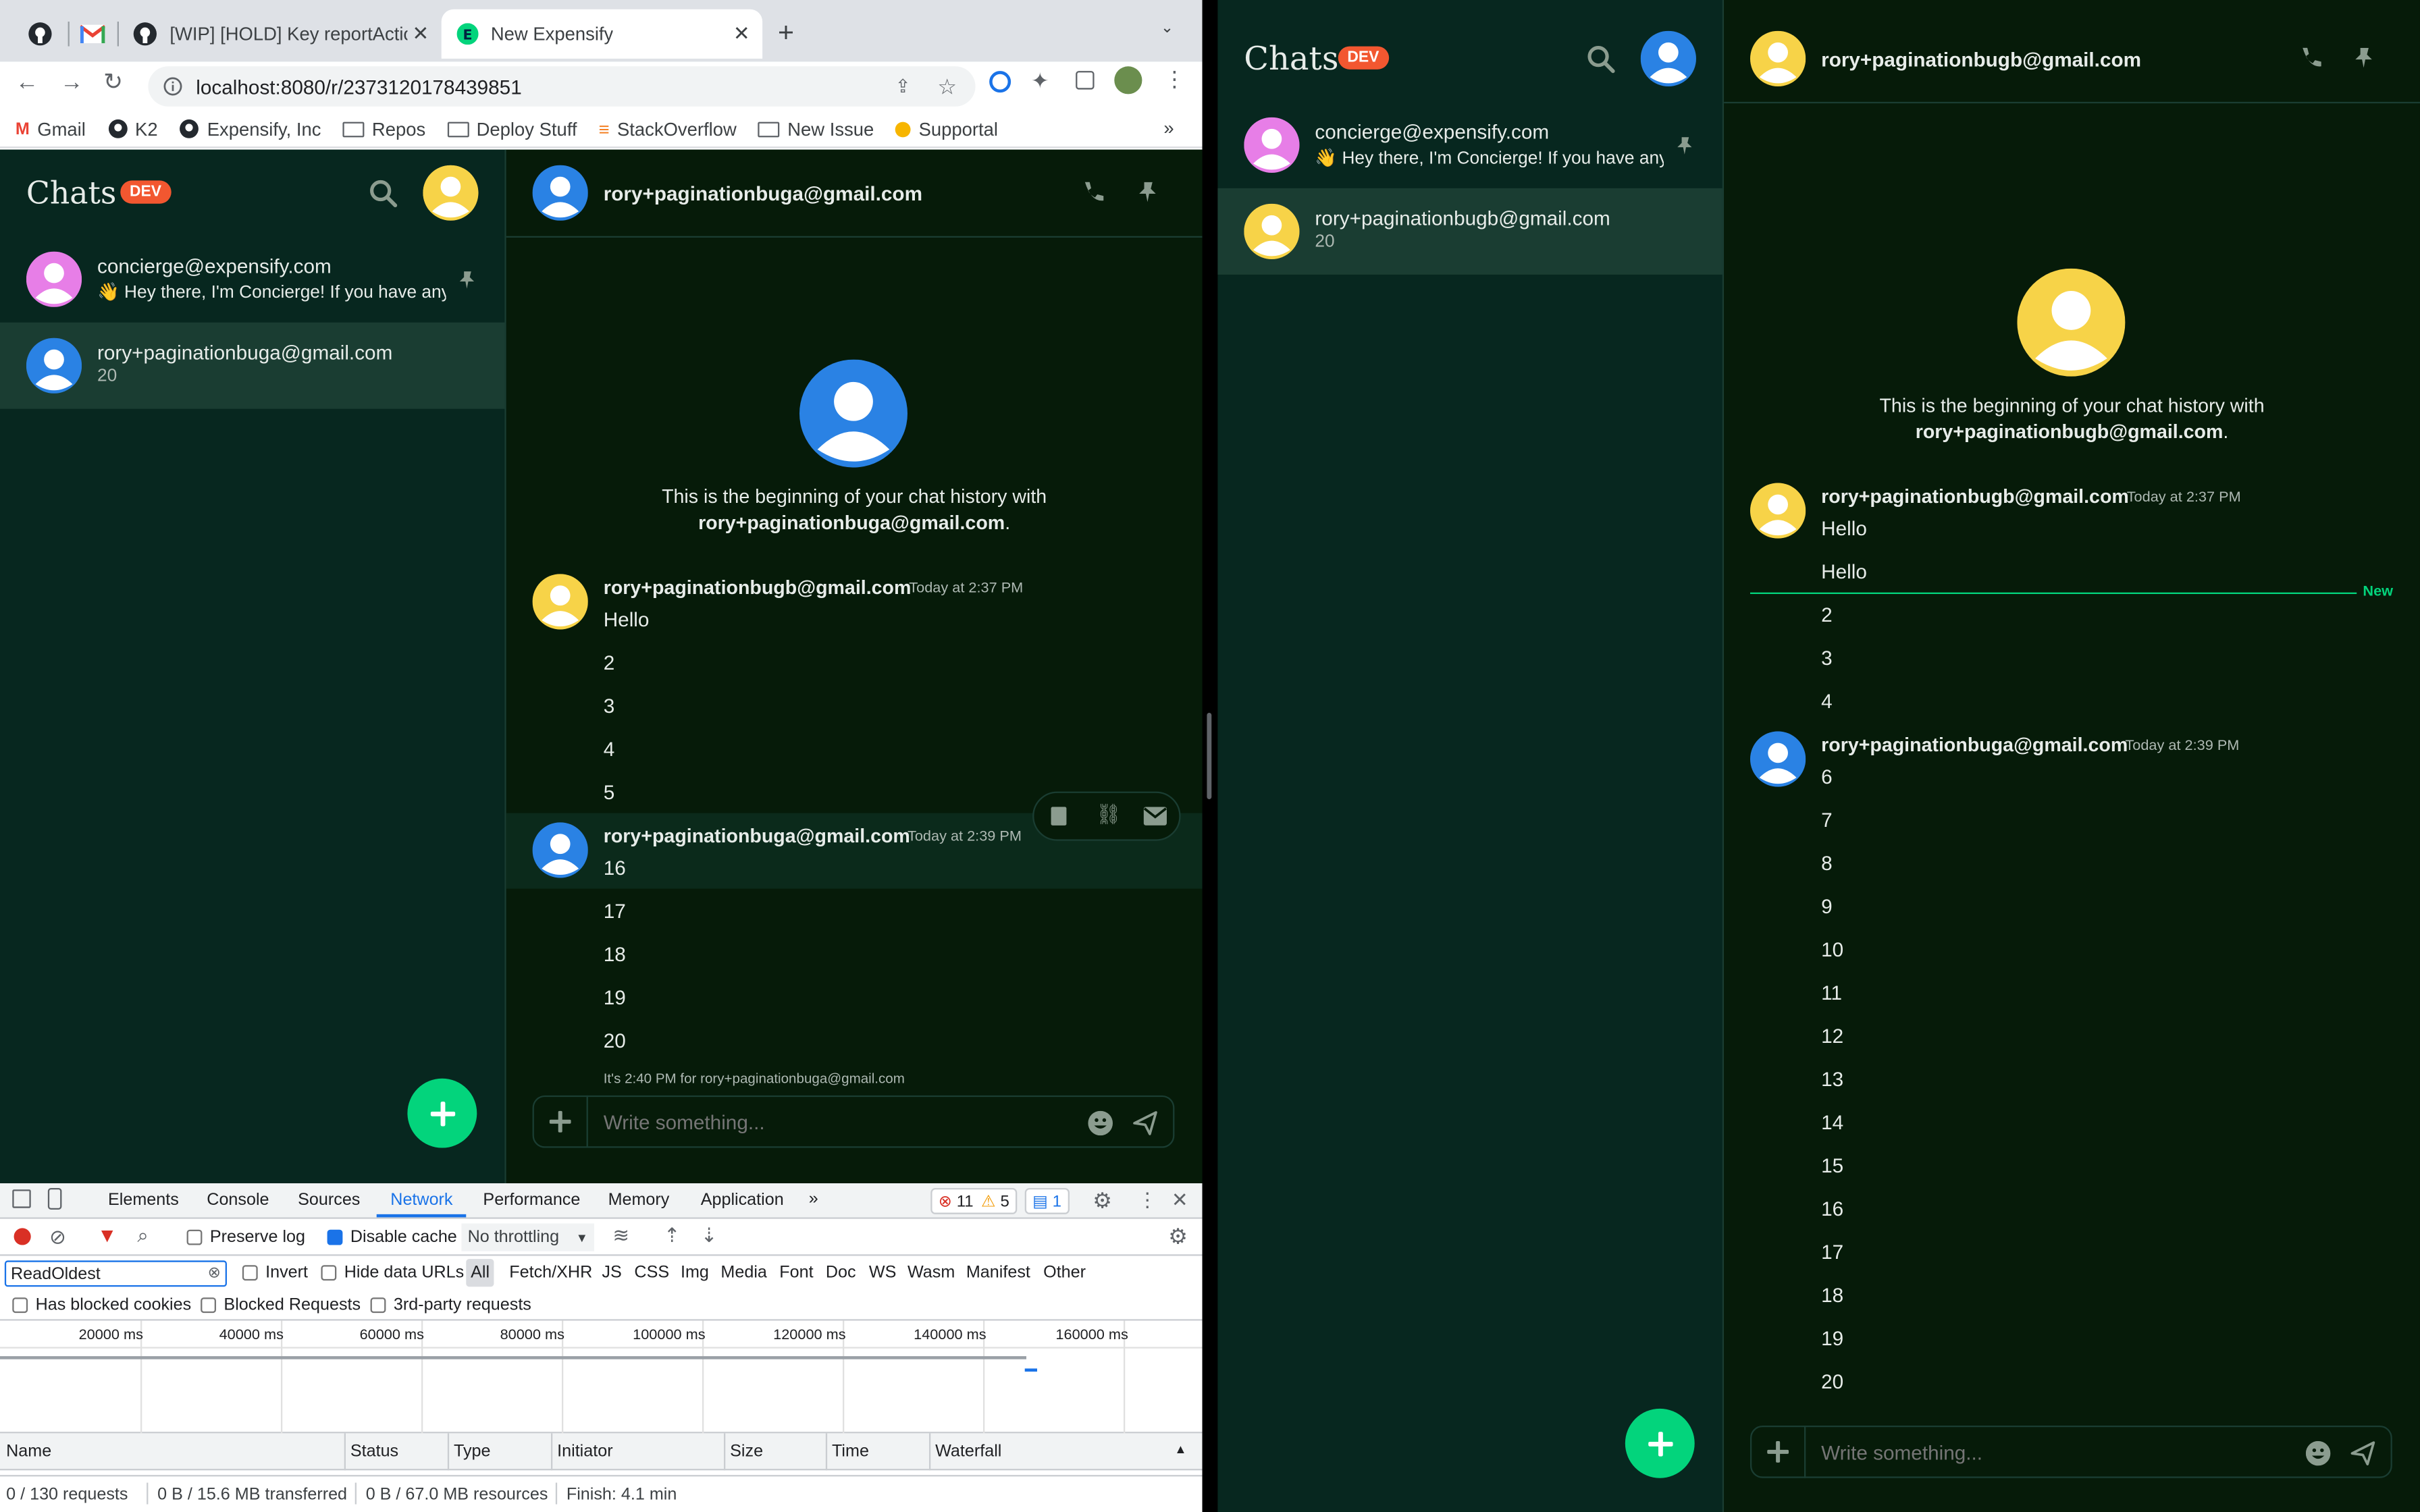  What do you see at coordinates (28, 1452) in the screenshot?
I see `column-name: Name` at bounding box center [28, 1452].